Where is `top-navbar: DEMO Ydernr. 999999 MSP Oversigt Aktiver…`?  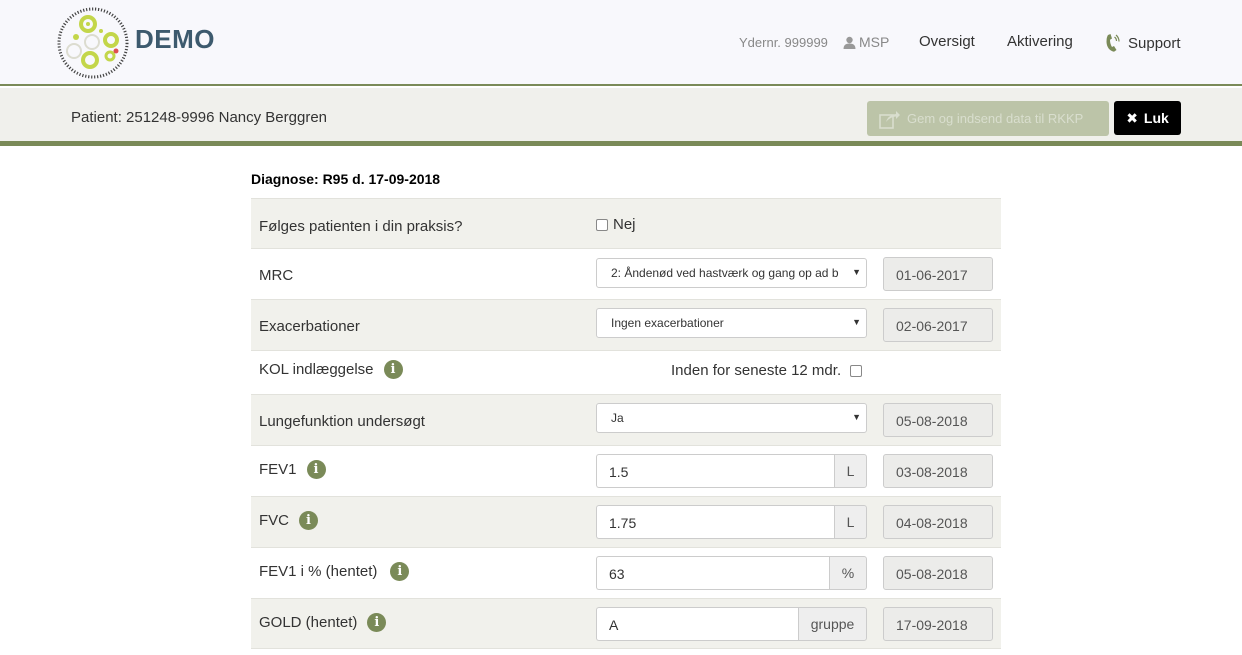
top-navbar: DEMO Ydernr. 999999 MSP Oversigt Aktiver… is located at coordinates (621, 43).